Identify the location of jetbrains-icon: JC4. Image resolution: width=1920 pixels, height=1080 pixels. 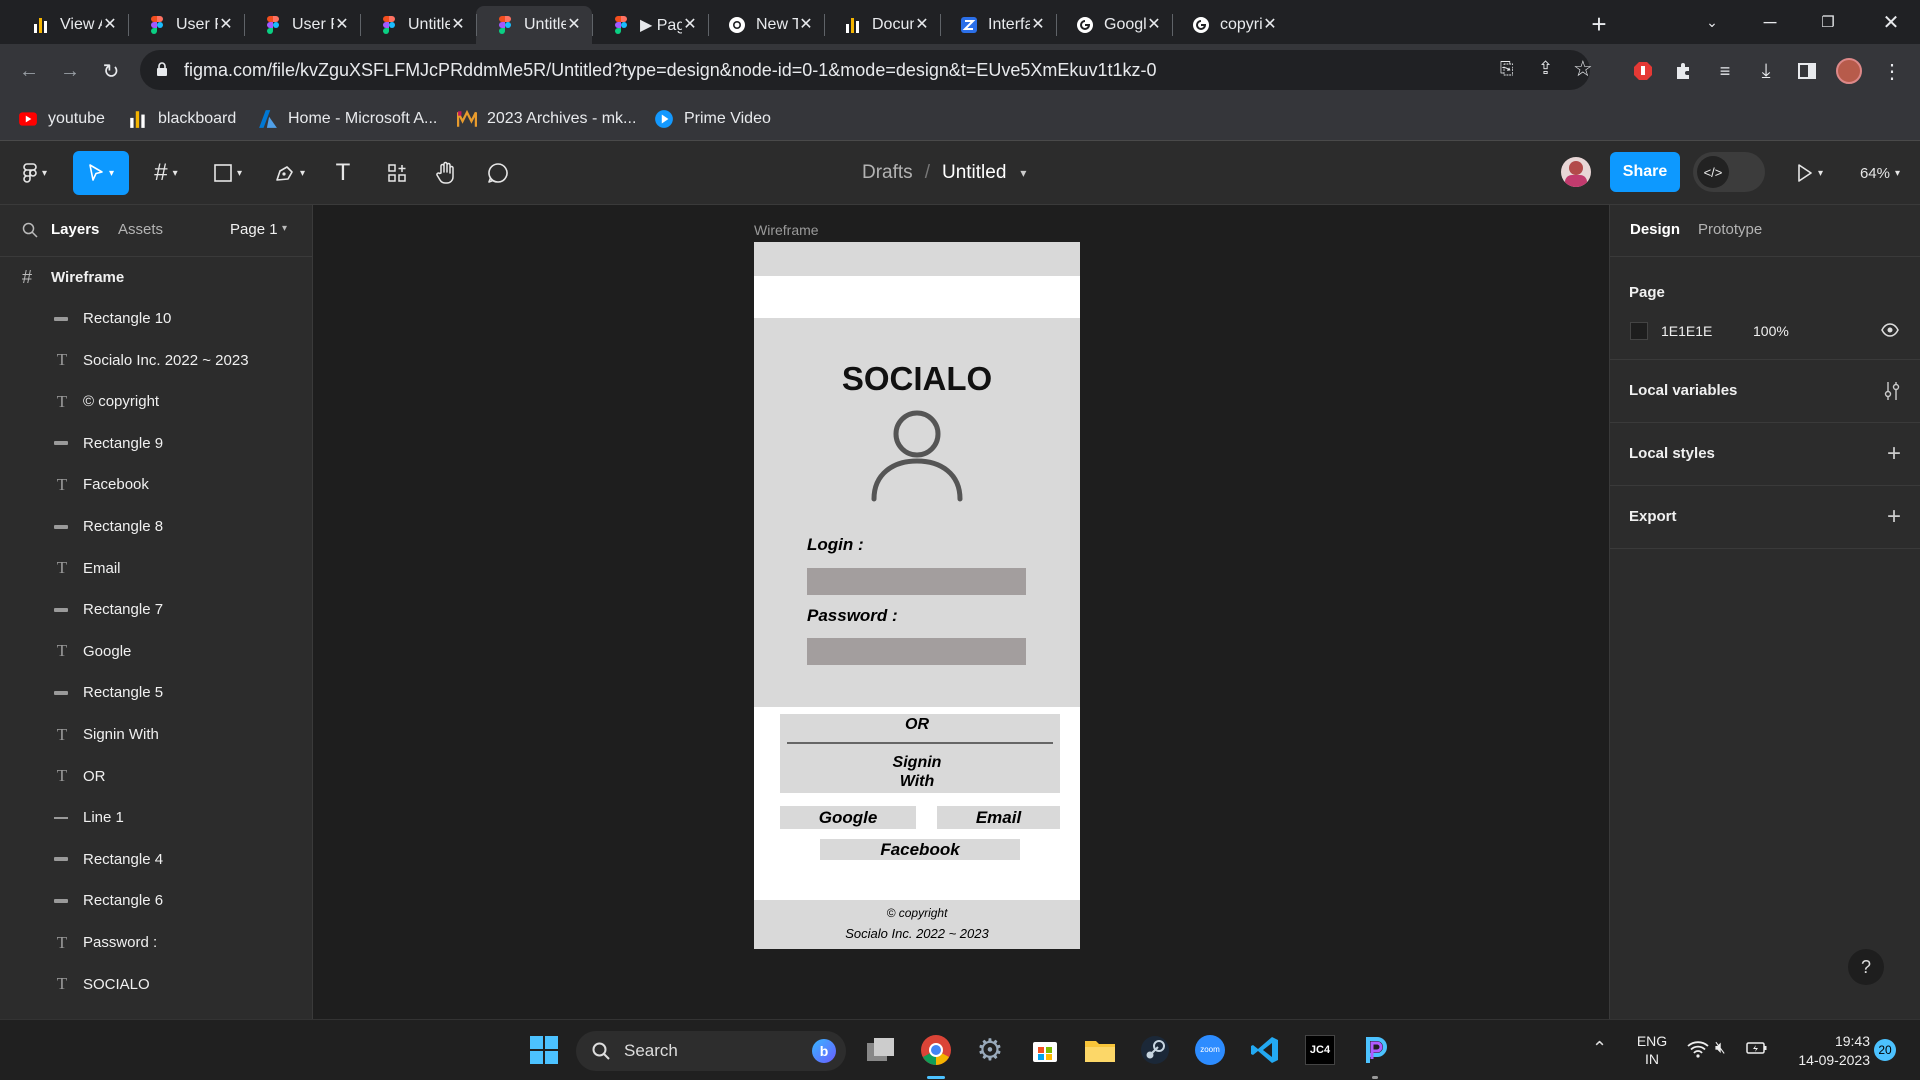
(1320, 1050).